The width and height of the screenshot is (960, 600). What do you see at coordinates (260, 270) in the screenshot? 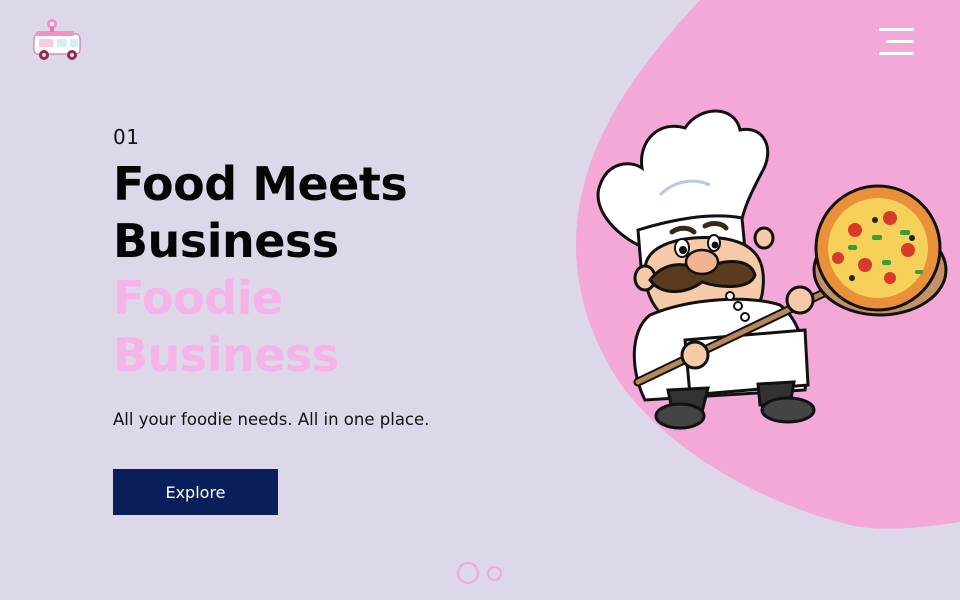
I see `hero-headline: Food Meets Business Foodie Business` at bounding box center [260, 270].